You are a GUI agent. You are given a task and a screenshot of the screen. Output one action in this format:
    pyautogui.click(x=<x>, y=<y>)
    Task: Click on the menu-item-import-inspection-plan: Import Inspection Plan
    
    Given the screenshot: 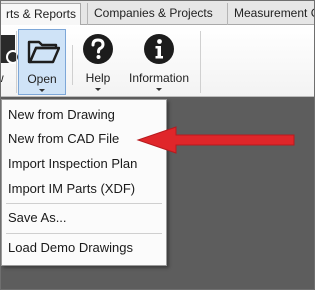 What is the action you would take?
    pyautogui.click(x=84, y=164)
    